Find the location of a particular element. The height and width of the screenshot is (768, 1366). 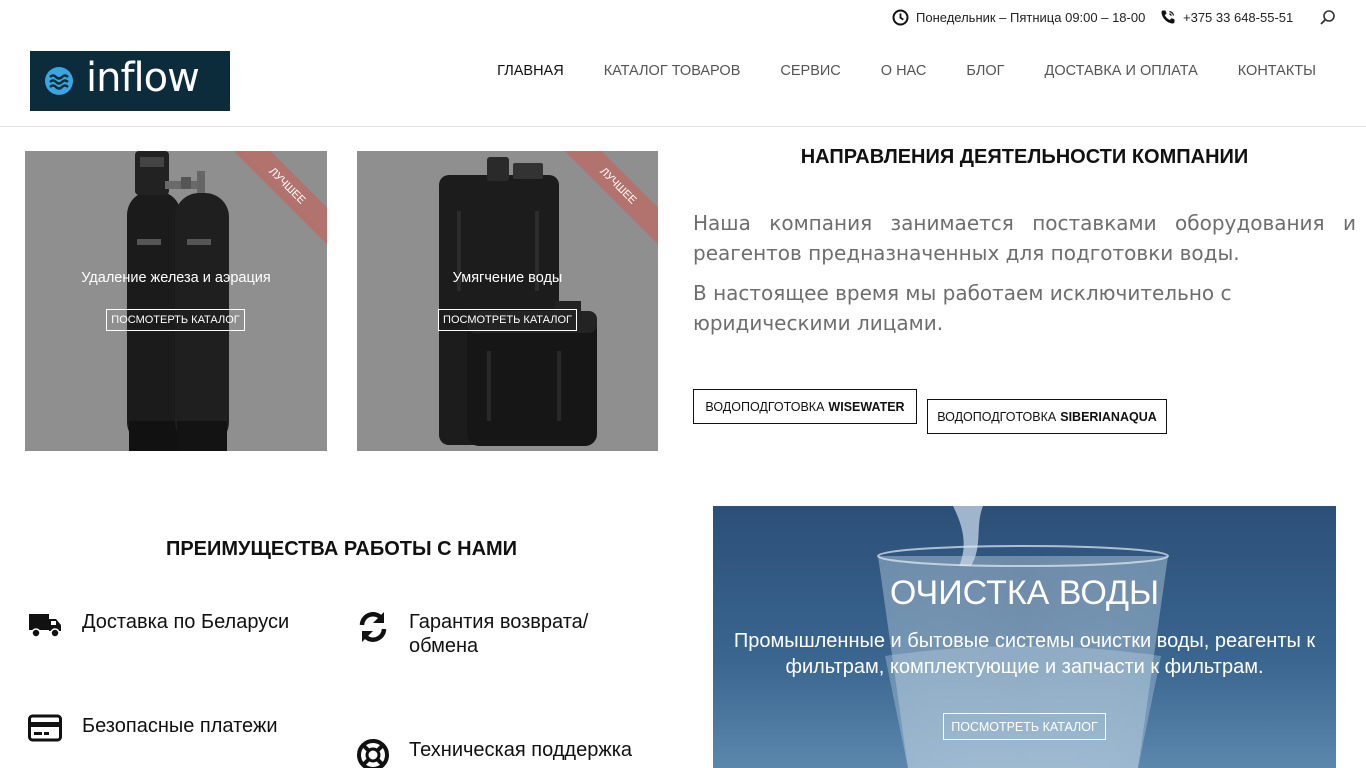

refresh-icon is located at coordinates (373, 627).